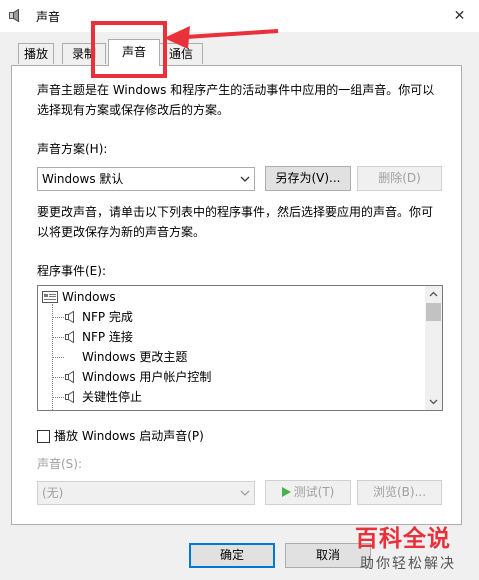  Describe the element at coordinates (36, 53) in the screenshot. I see `tab-playback: 播放` at that location.